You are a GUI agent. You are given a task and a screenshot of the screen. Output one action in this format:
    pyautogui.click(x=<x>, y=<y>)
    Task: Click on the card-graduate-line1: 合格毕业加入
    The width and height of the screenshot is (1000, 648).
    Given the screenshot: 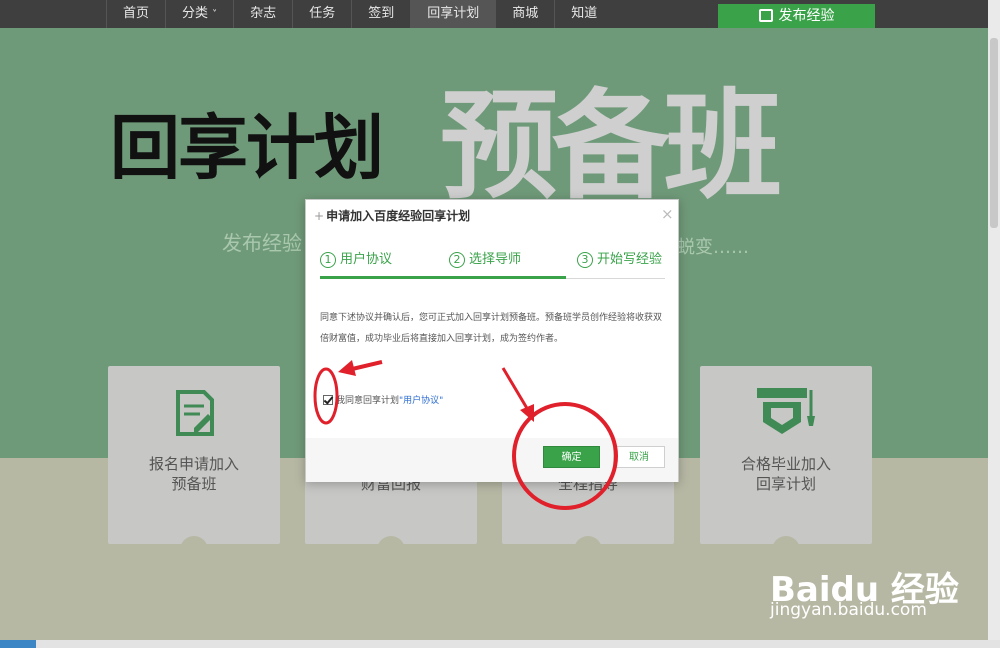 What is the action you would take?
    pyautogui.click(x=785, y=464)
    